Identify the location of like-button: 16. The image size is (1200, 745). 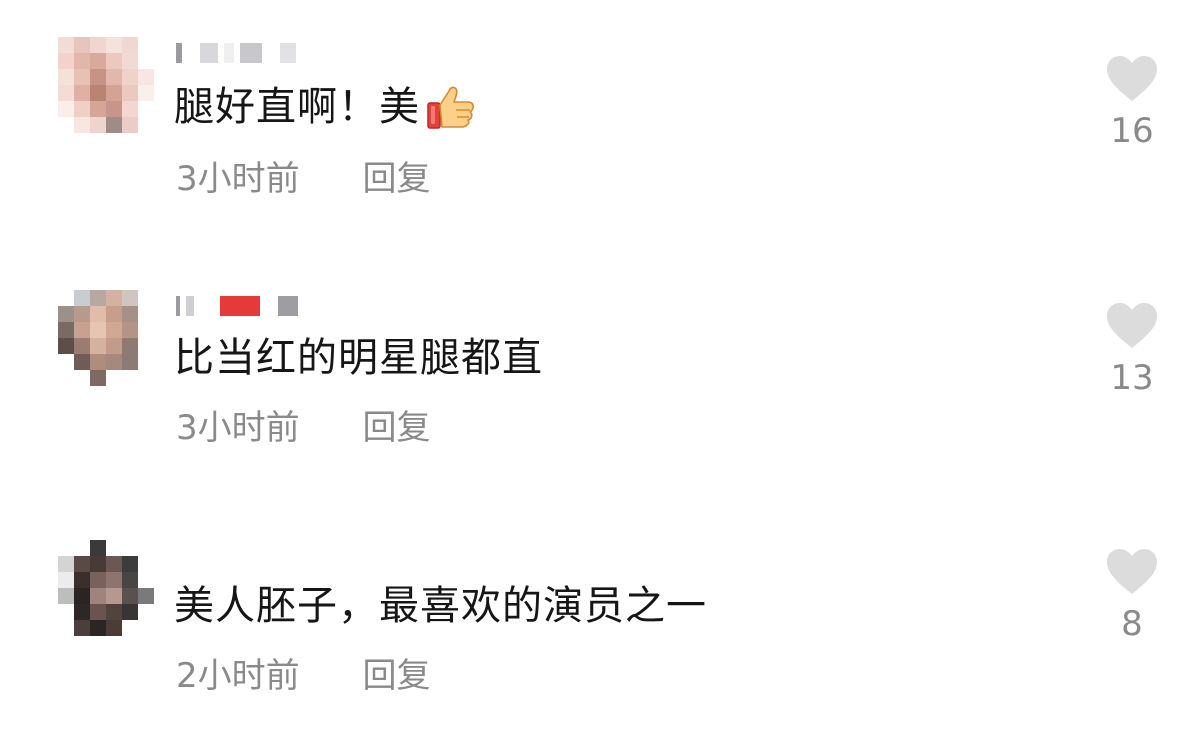
(1132, 103).